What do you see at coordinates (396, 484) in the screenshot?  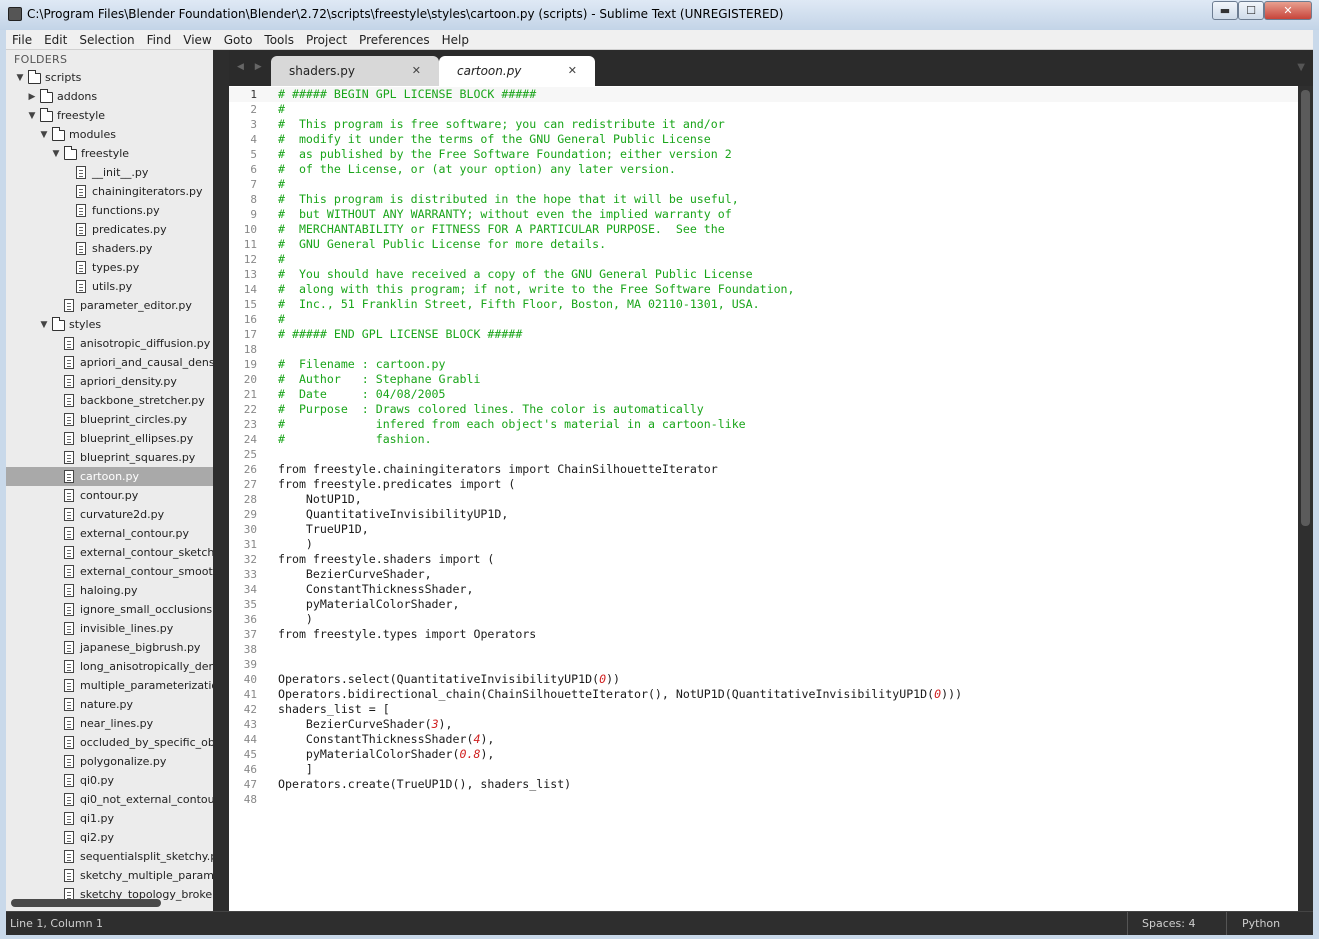 I see `code-line: from freestyle.predicates import (` at bounding box center [396, 484].